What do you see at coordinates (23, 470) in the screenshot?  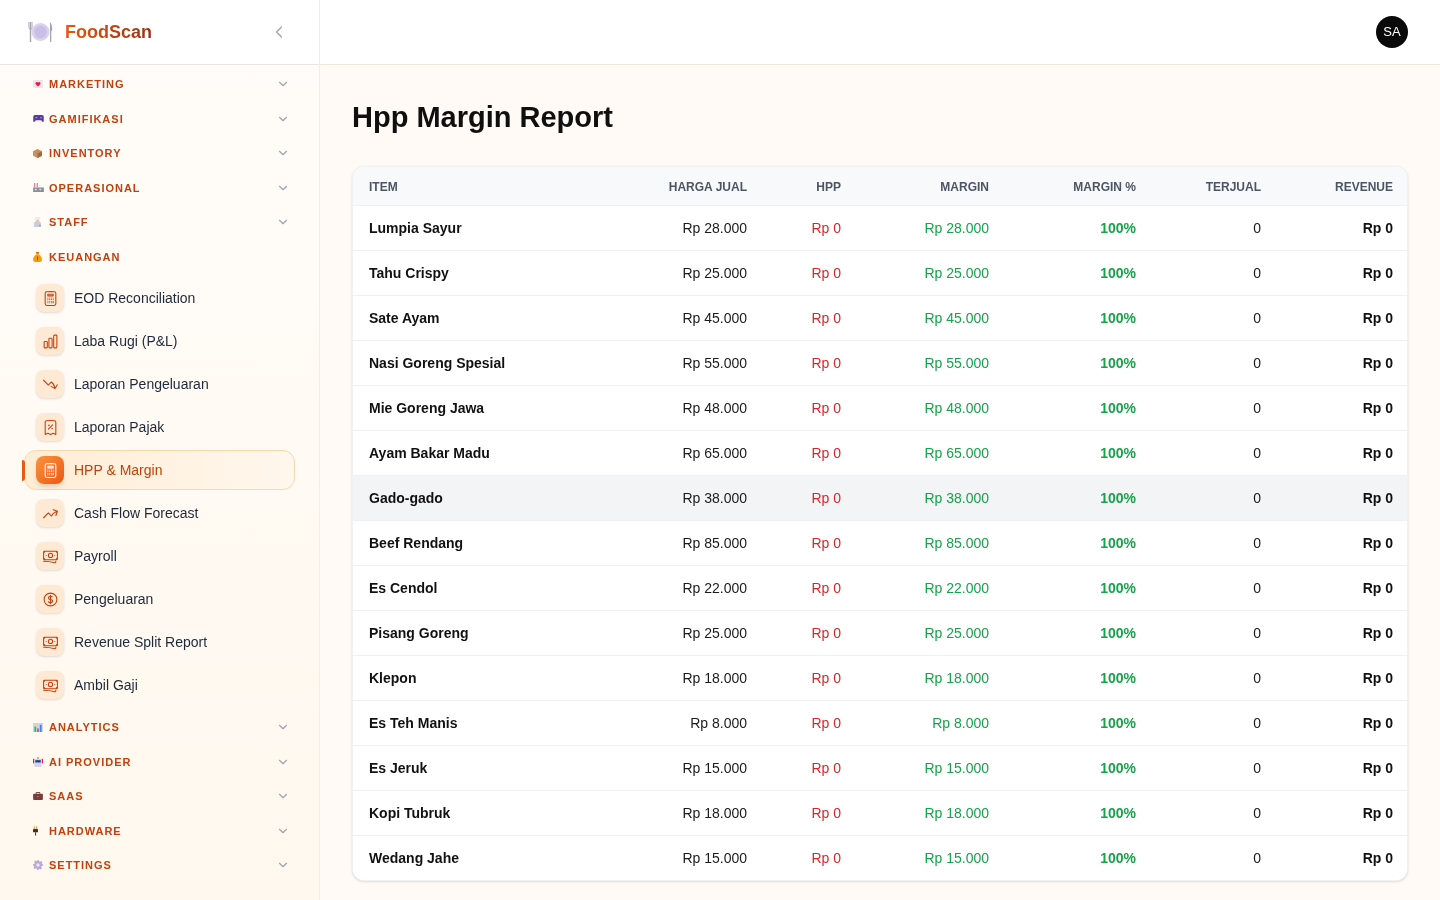 I see `active-indicator` at bounding box center [23, 470].